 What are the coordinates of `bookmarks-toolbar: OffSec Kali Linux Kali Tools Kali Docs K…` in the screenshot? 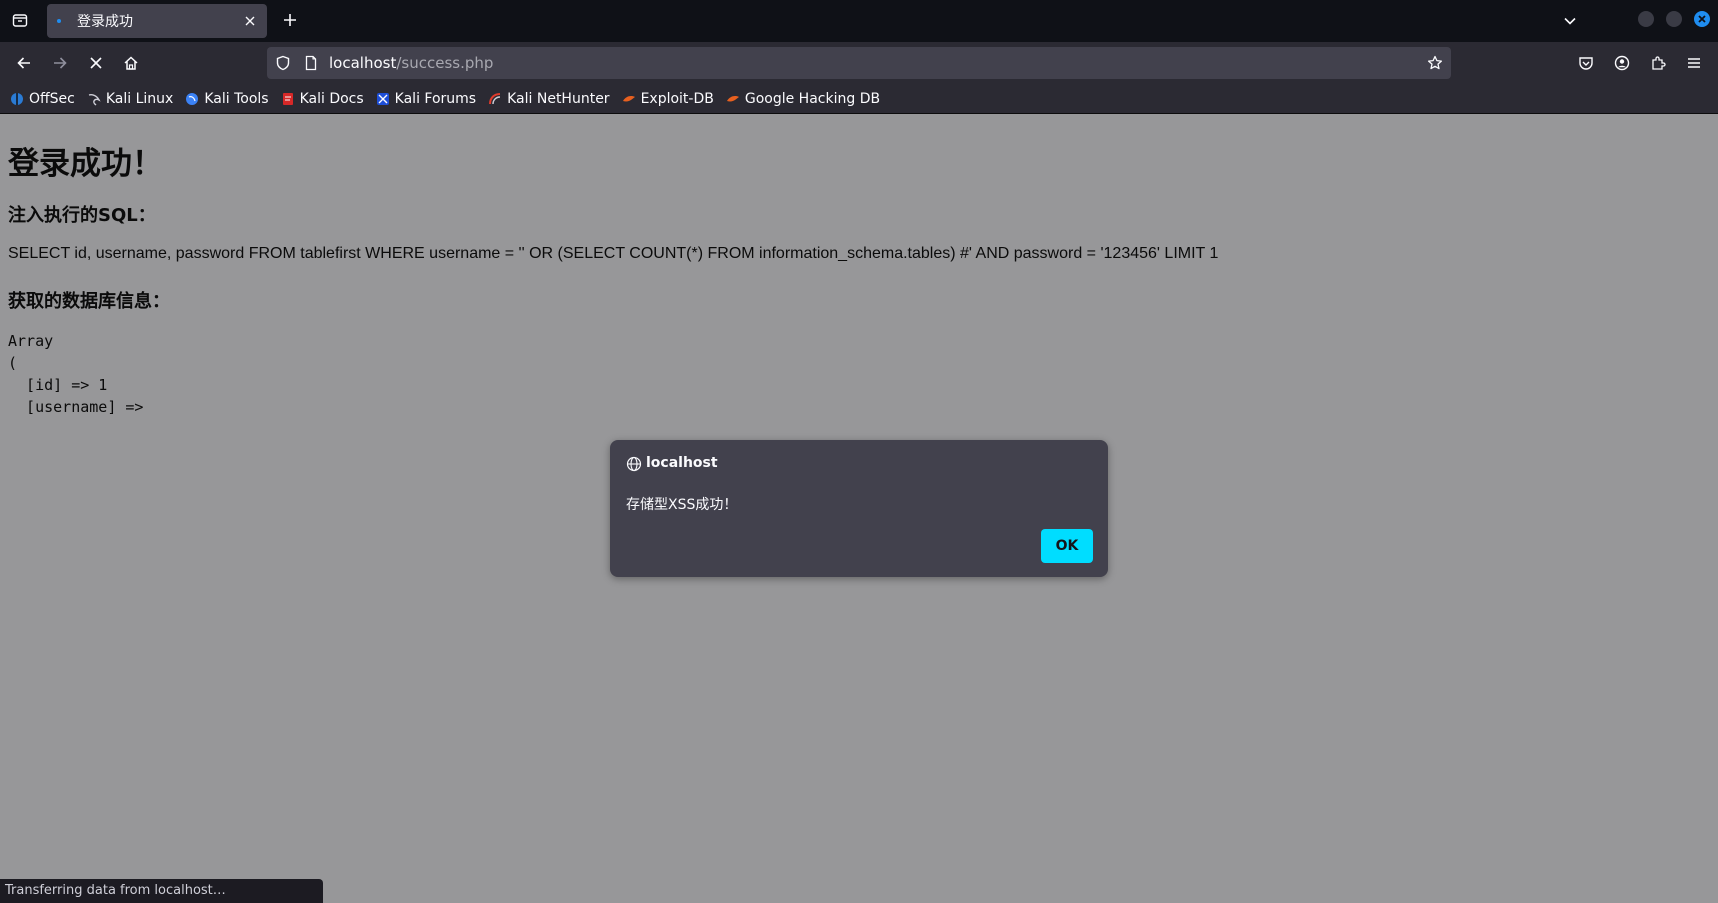 It's located at (859, 99).